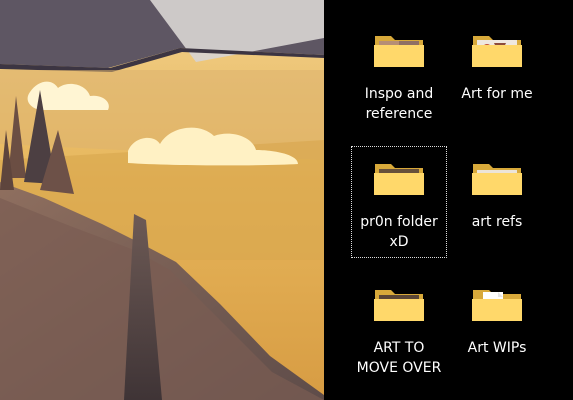 This screenshot has width=573, height=400. Describe the element at coordinates (497, 94) in the screenshot. I see `folder-label: Art for me` at that location.